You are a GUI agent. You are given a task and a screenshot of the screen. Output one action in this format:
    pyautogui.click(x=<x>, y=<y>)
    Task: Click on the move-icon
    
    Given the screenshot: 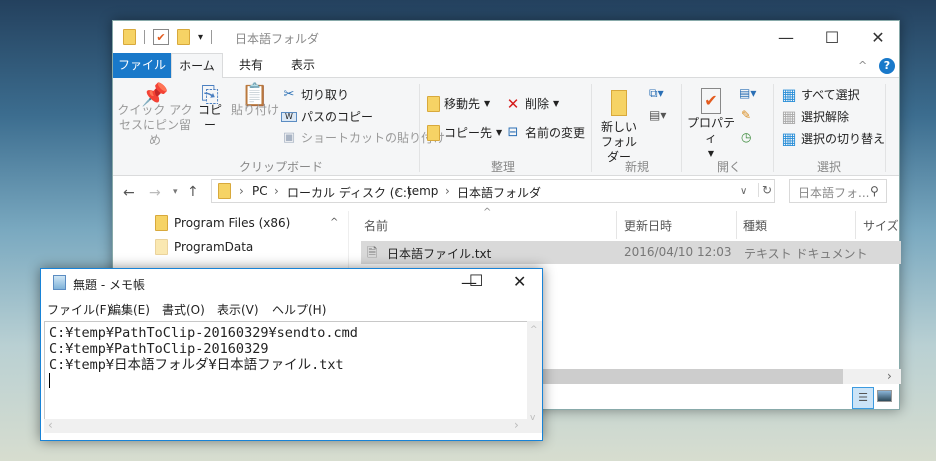 What is the action you would take?
    pyautogui.click(x=433, y=103)
    